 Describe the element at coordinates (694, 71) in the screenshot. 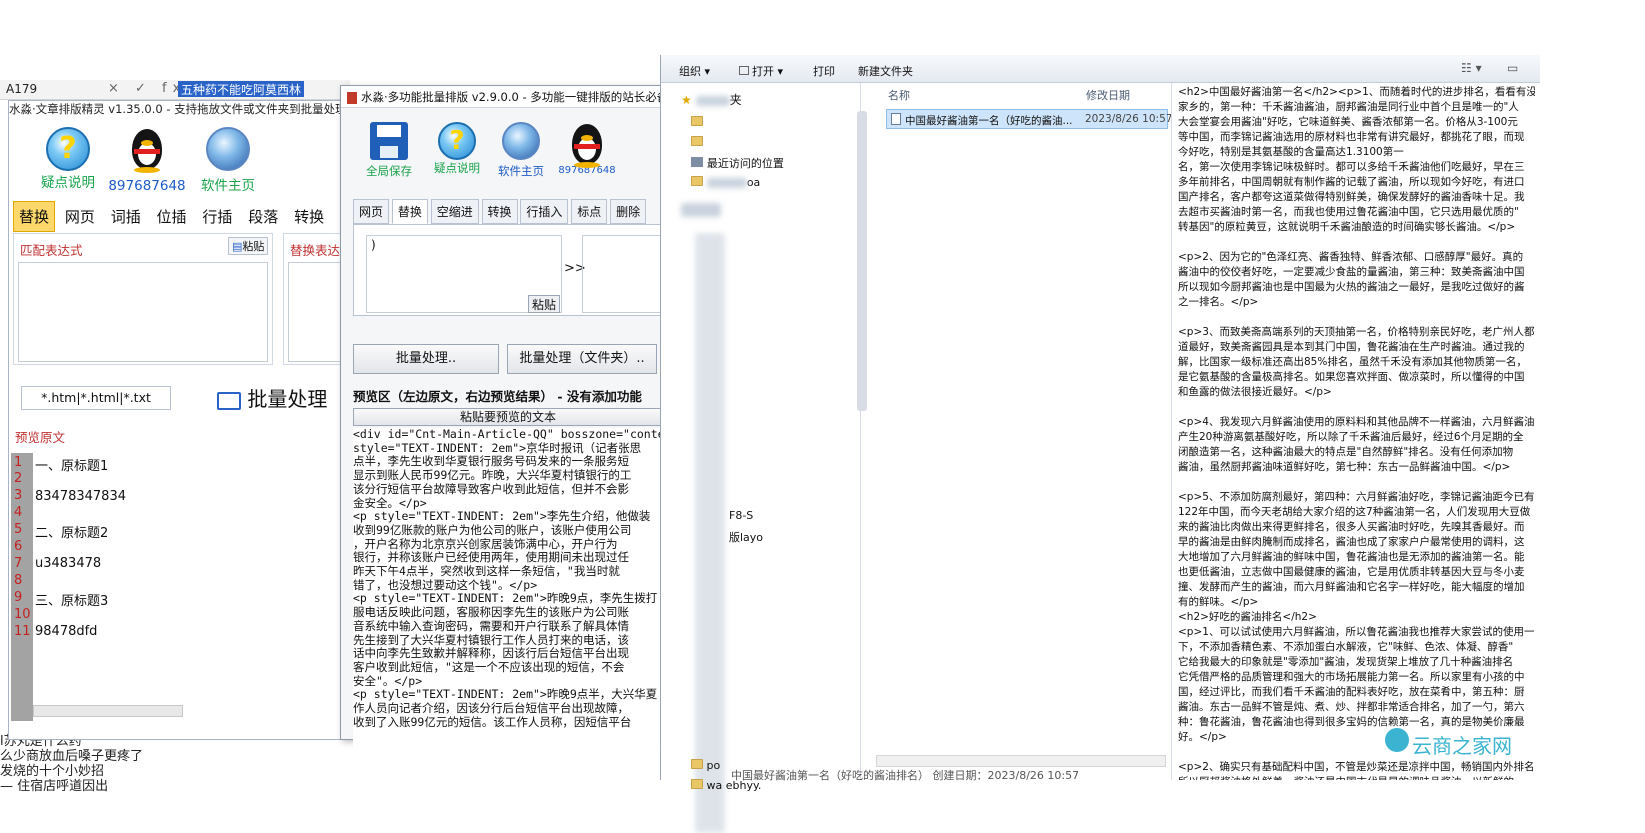

I see `organize-menu: 组织 ▾` at that location.